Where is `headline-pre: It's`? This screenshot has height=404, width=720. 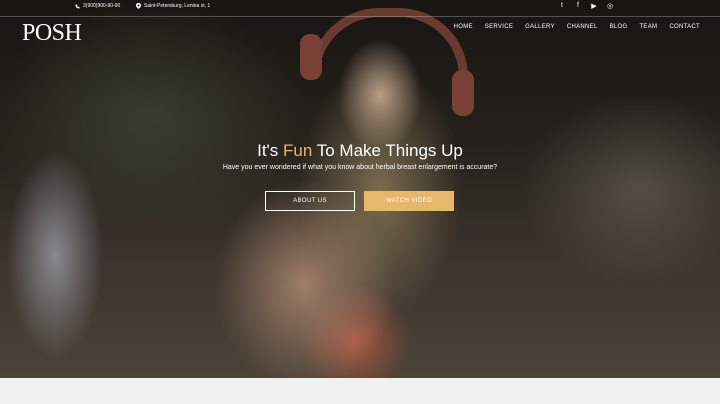 headline-pre: It's is located at coordinates (270, 150).